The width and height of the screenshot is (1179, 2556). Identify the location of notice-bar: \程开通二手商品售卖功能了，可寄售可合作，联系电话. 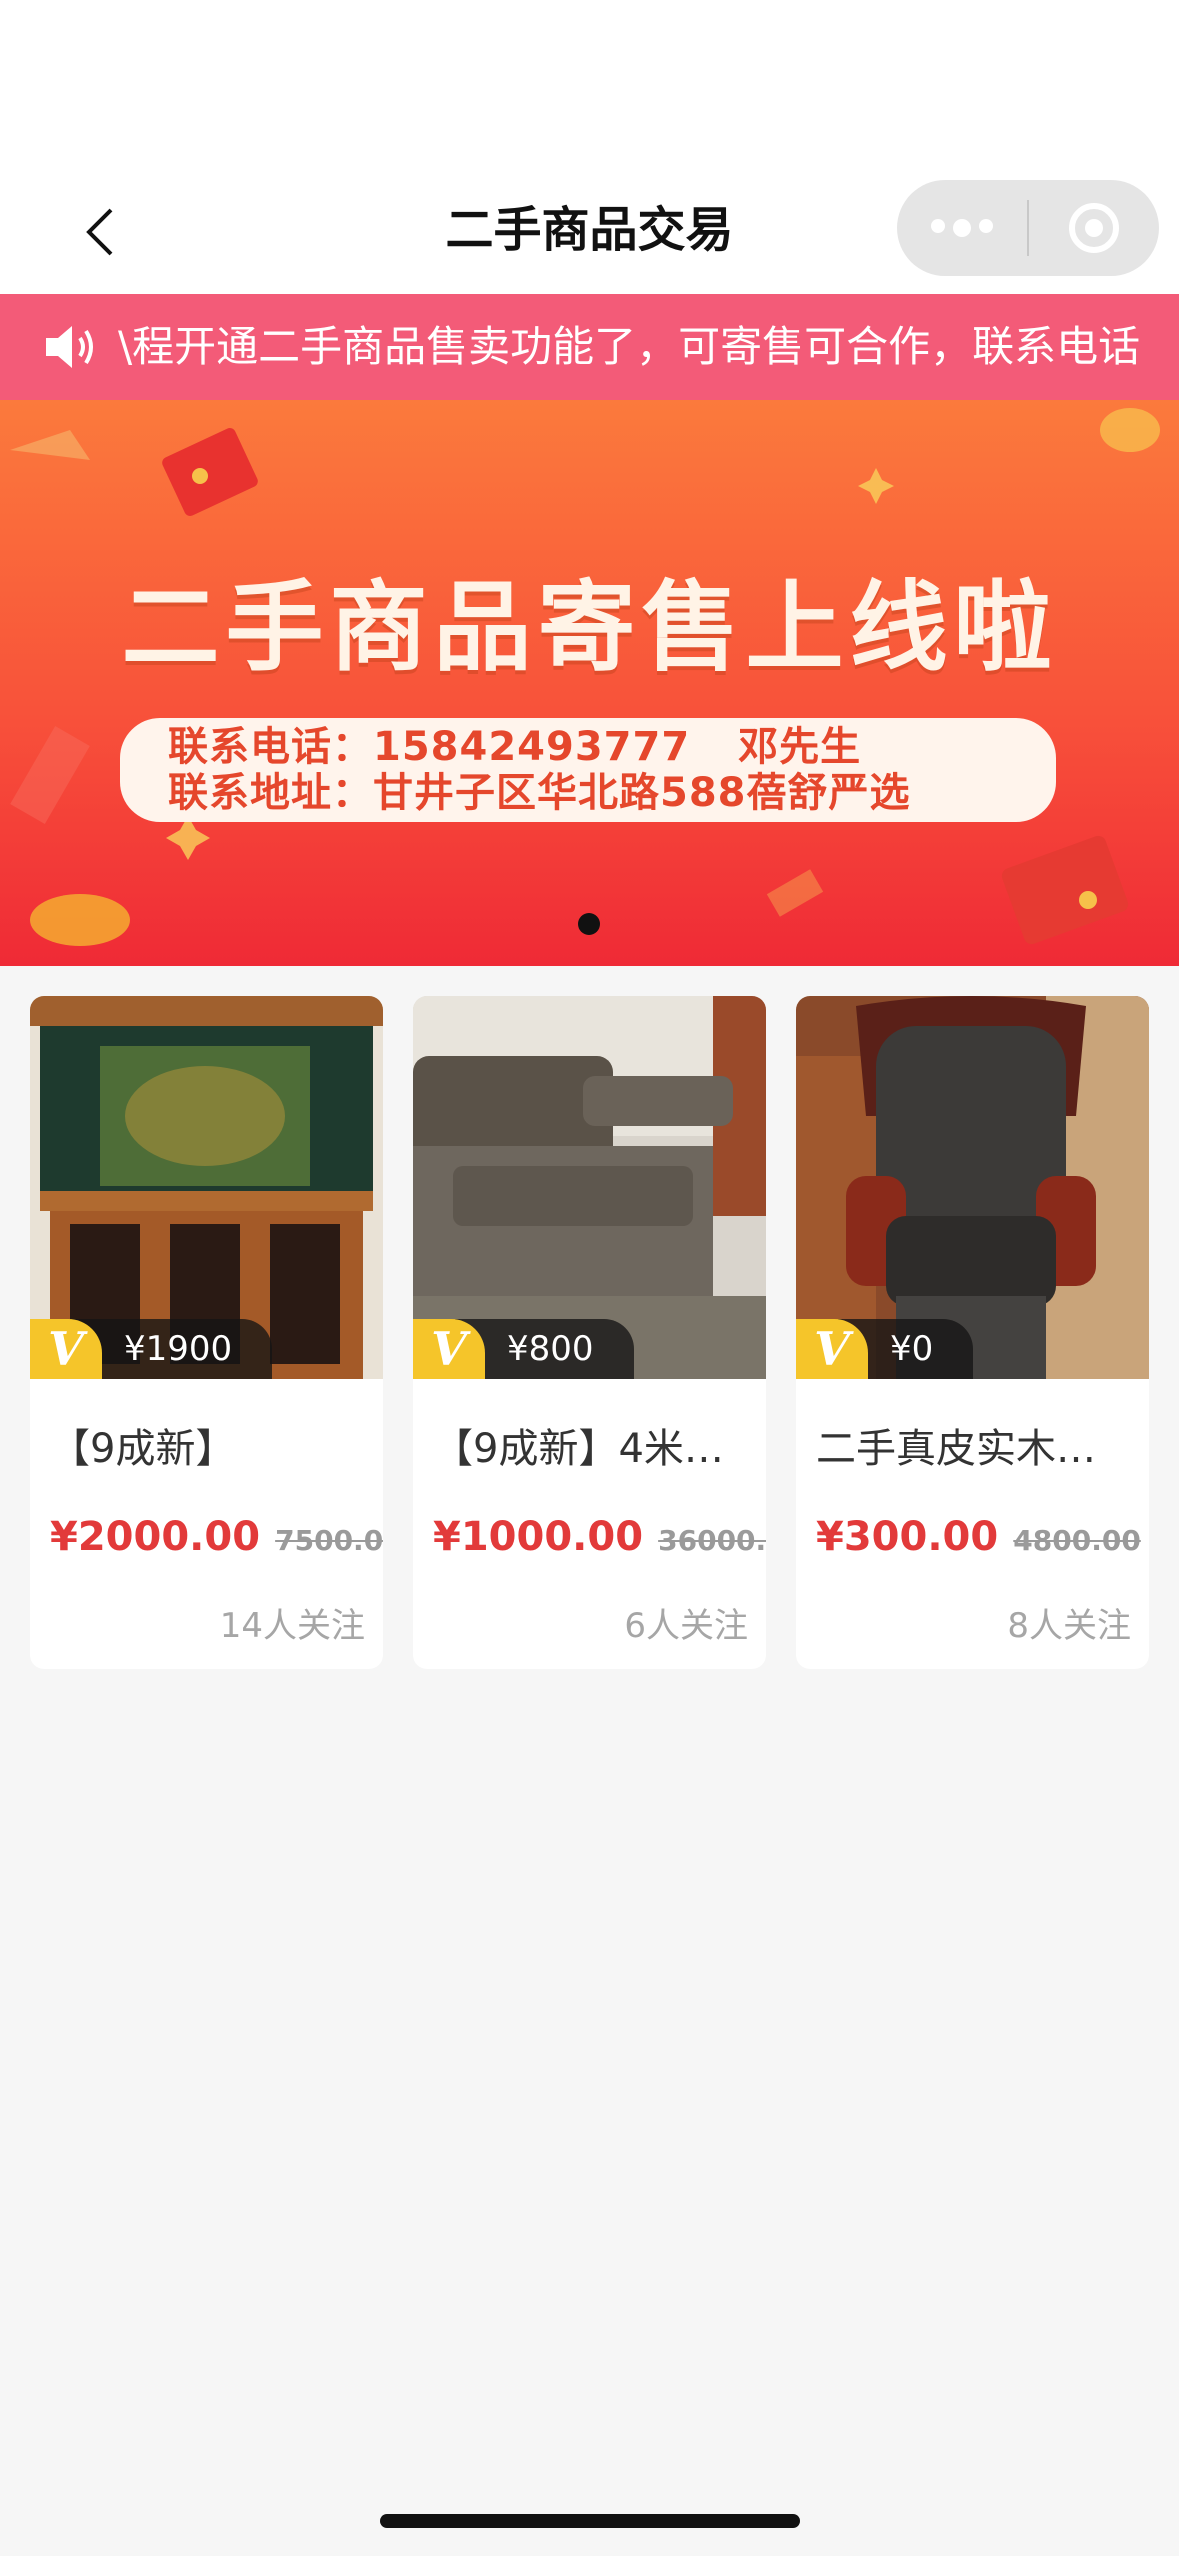
(589, 347).